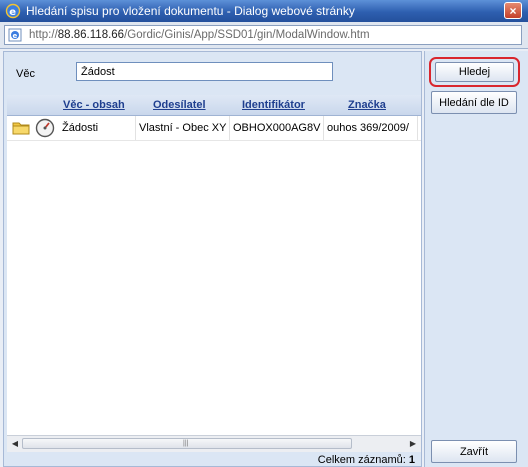 The image size is (528, 467). I want to click on vec-label: Věc, so click(25, 74).